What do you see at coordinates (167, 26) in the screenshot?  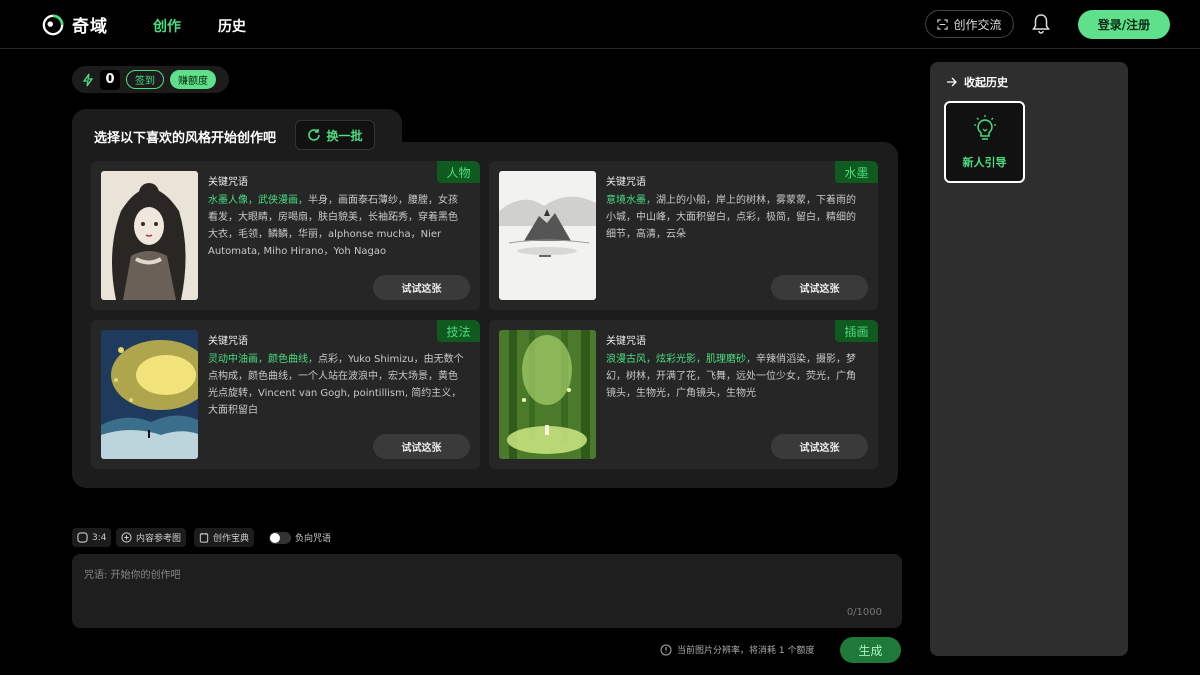 I see `nav-tab-create: 创作` at bounding box center [167, 26].